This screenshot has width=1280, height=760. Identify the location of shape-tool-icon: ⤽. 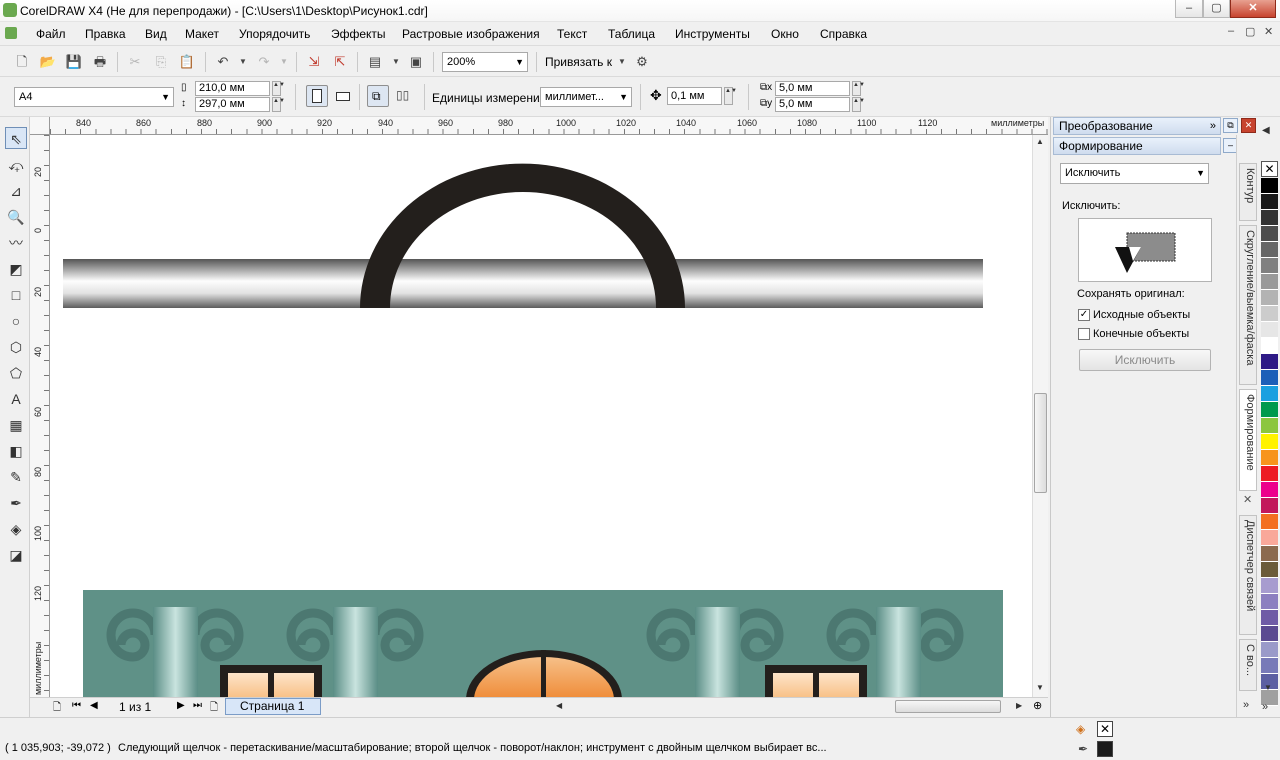
(16, 165).